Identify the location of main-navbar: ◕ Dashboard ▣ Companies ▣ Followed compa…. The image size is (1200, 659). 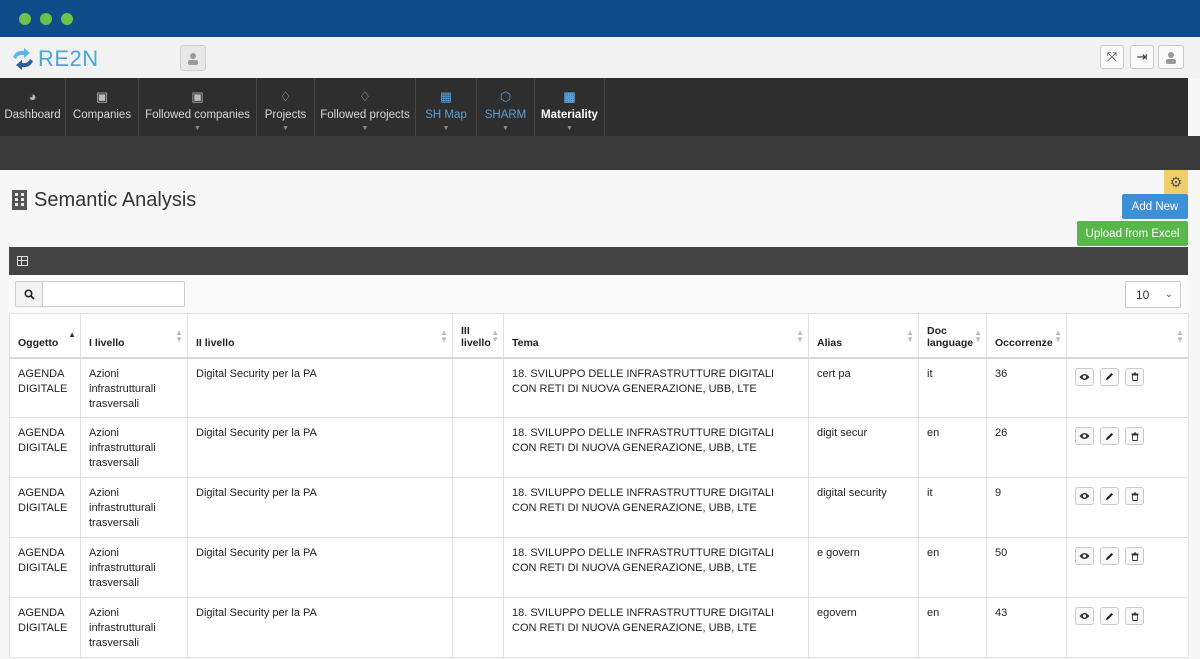
(594, 107).